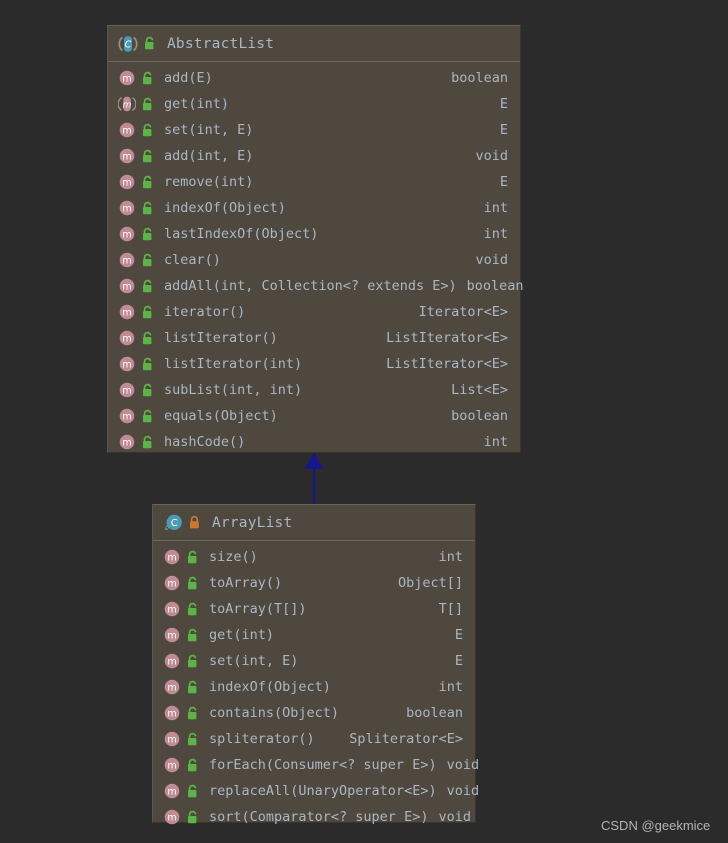  What do you see at coordinates (314, 390) in the screenshot?
I see `uml-member-row: m subList(int, int) List<E>` at bounding box center [314, 390].